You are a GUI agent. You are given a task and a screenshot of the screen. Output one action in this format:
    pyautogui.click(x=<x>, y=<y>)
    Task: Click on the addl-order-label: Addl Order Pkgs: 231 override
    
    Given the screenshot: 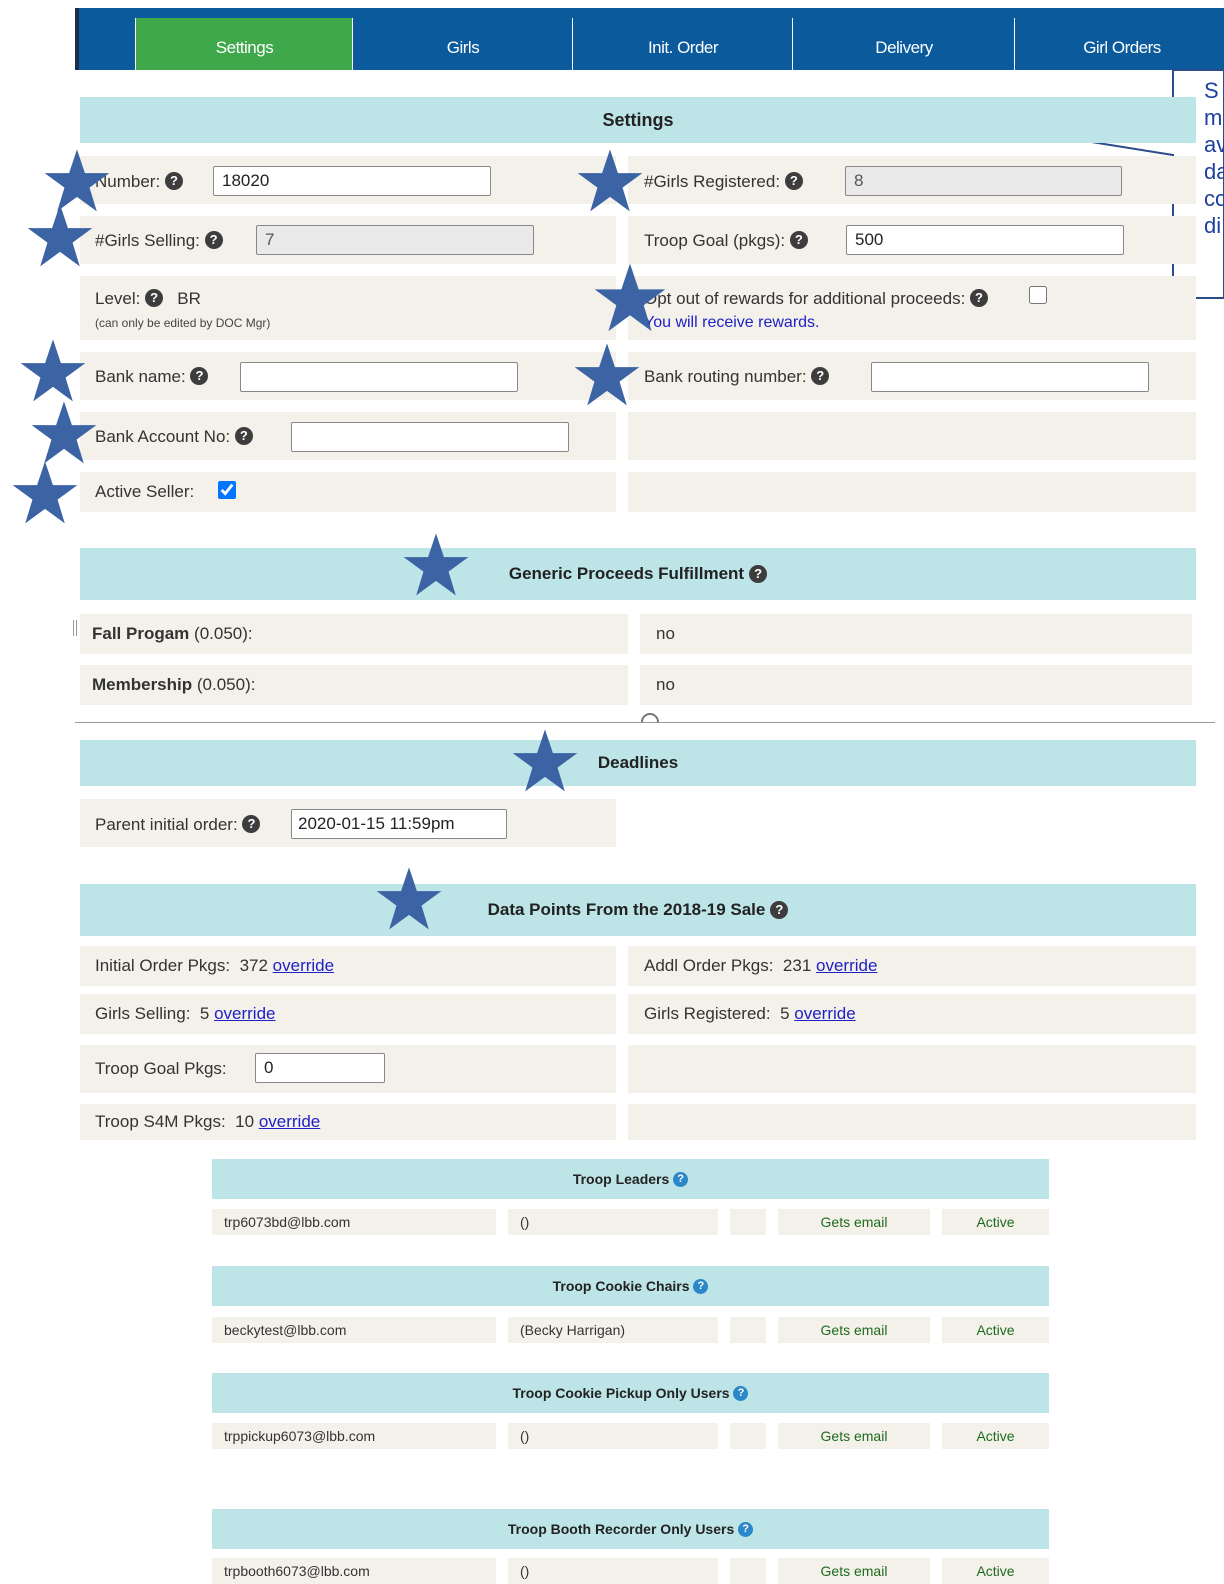 What is the action you would take?
    pyautogui.click(x=761, y=965)
    